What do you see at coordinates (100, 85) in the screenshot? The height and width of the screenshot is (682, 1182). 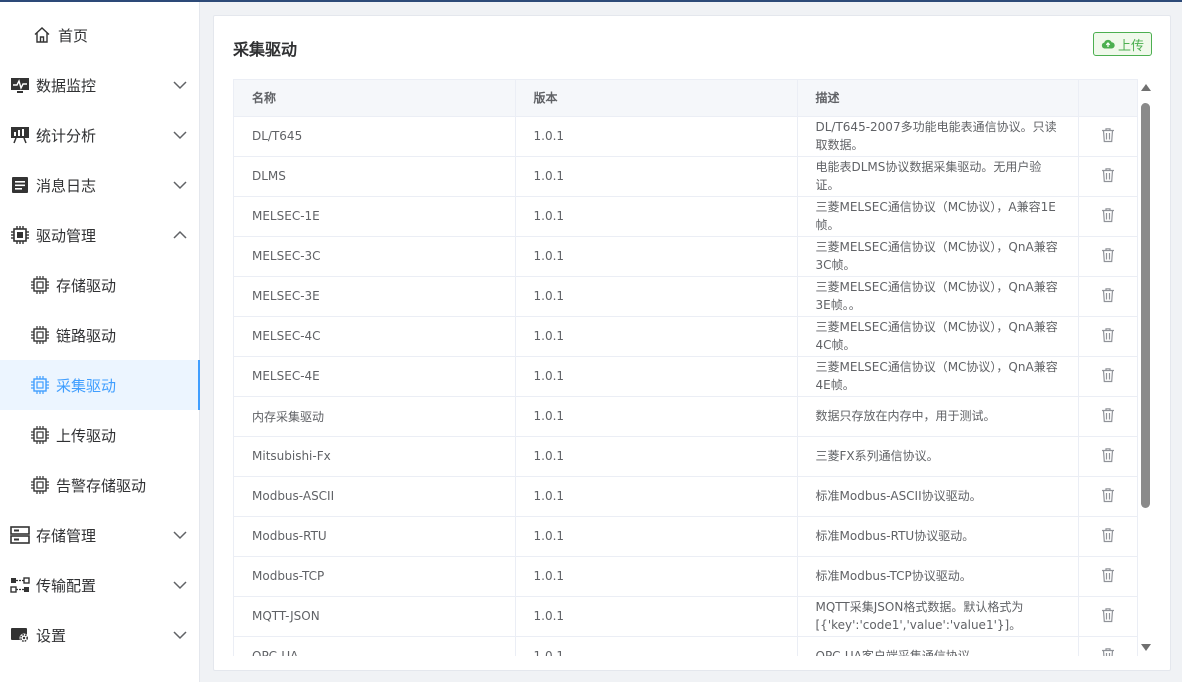 I see `sidebar-item-data-monitor: 数据监控` at bounding box center [100, 85].